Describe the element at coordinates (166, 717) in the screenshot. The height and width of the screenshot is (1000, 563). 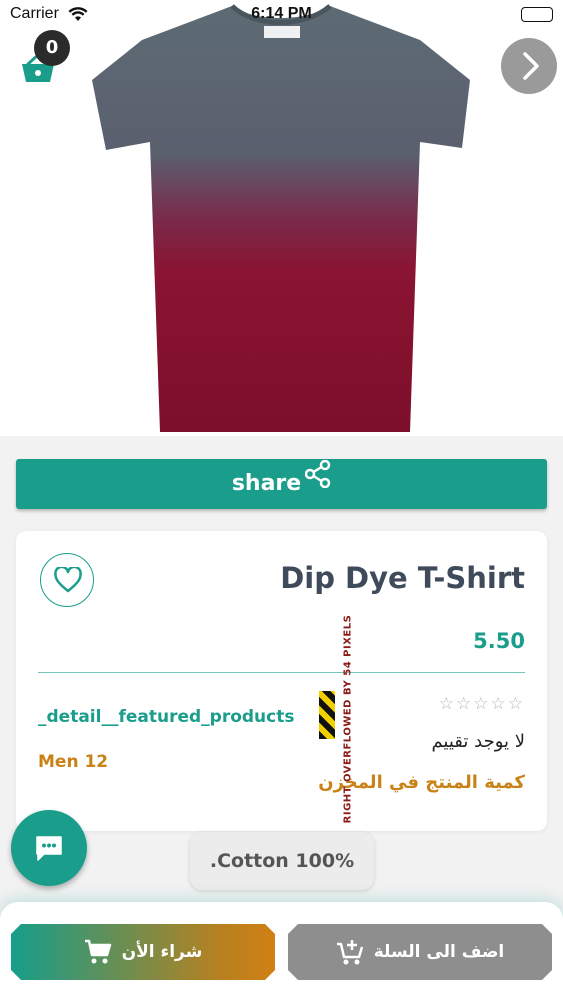
I see `featured-products-link: _detail__featured_products` at that location.